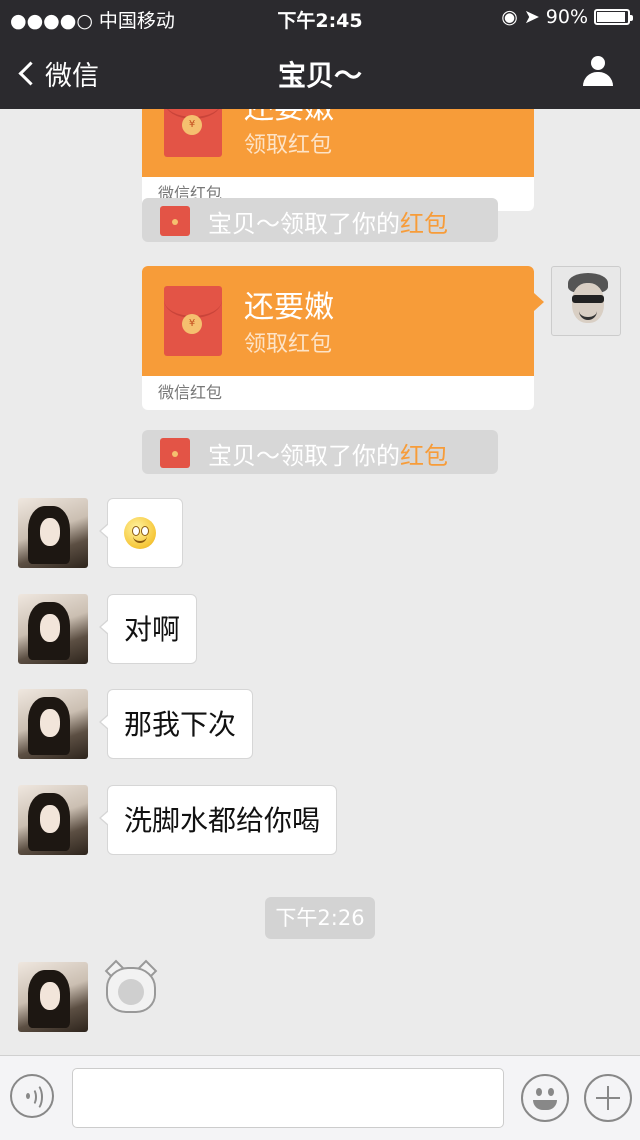  Describe the element at coordinates (190, 392) in the screenshot. I see `red-packet-footer: 微信红包` at that location.